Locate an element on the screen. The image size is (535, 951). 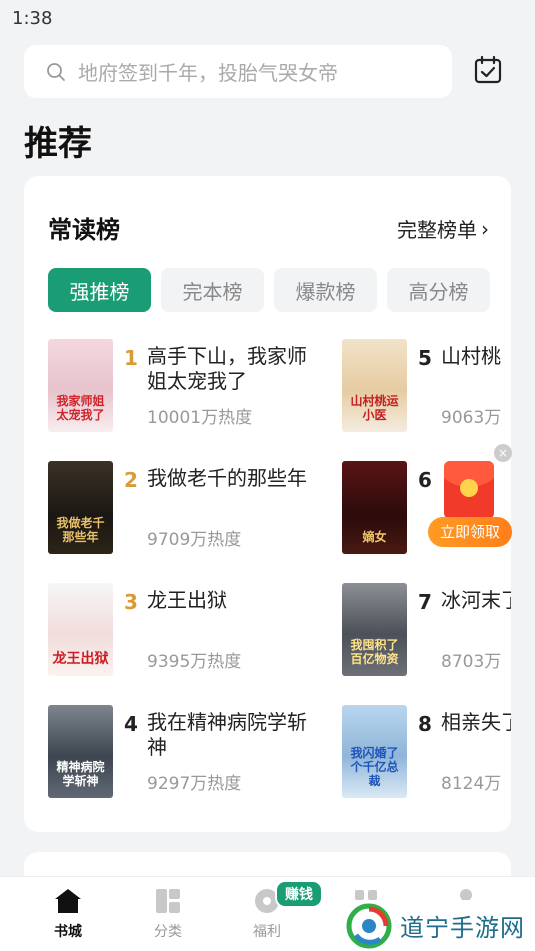
checkin-calendar-button is located at coordinates (488, 70).